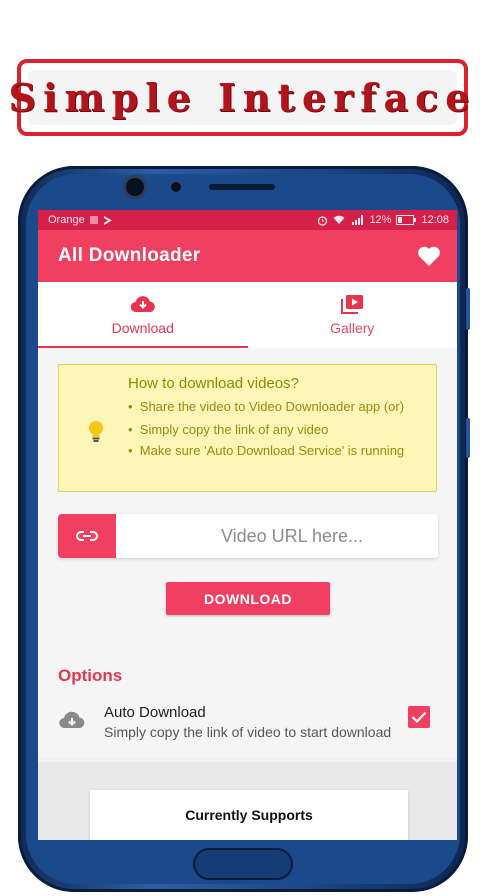  What do you see at coordinates (129, 255) in the screenshot?
I see `app-title: All Downloader` at bounding box center [129, 255].